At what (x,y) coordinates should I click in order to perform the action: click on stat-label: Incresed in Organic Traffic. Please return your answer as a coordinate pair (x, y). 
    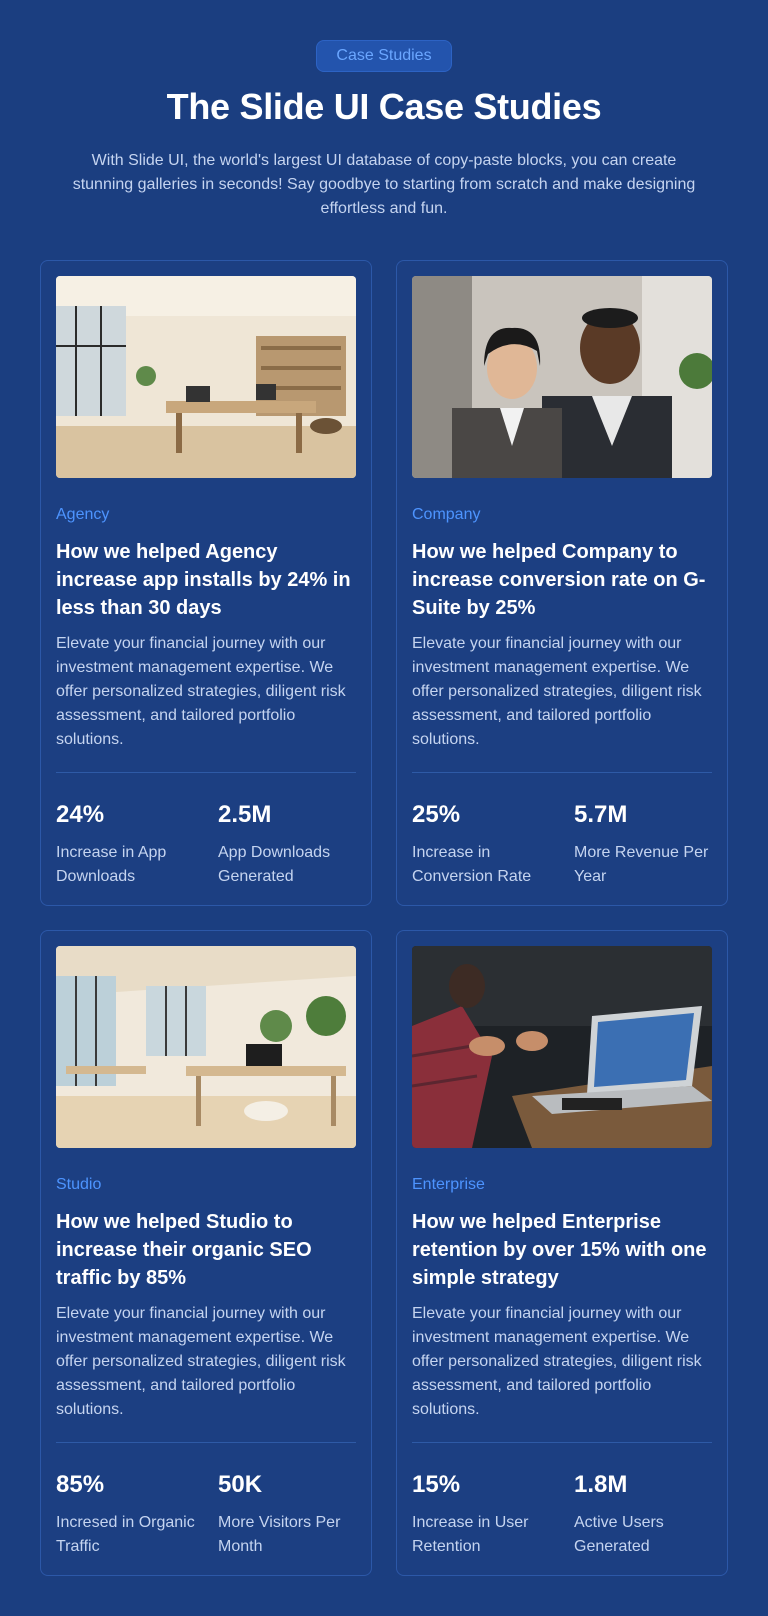
    Looking at the image, I should click on (125, 1534).